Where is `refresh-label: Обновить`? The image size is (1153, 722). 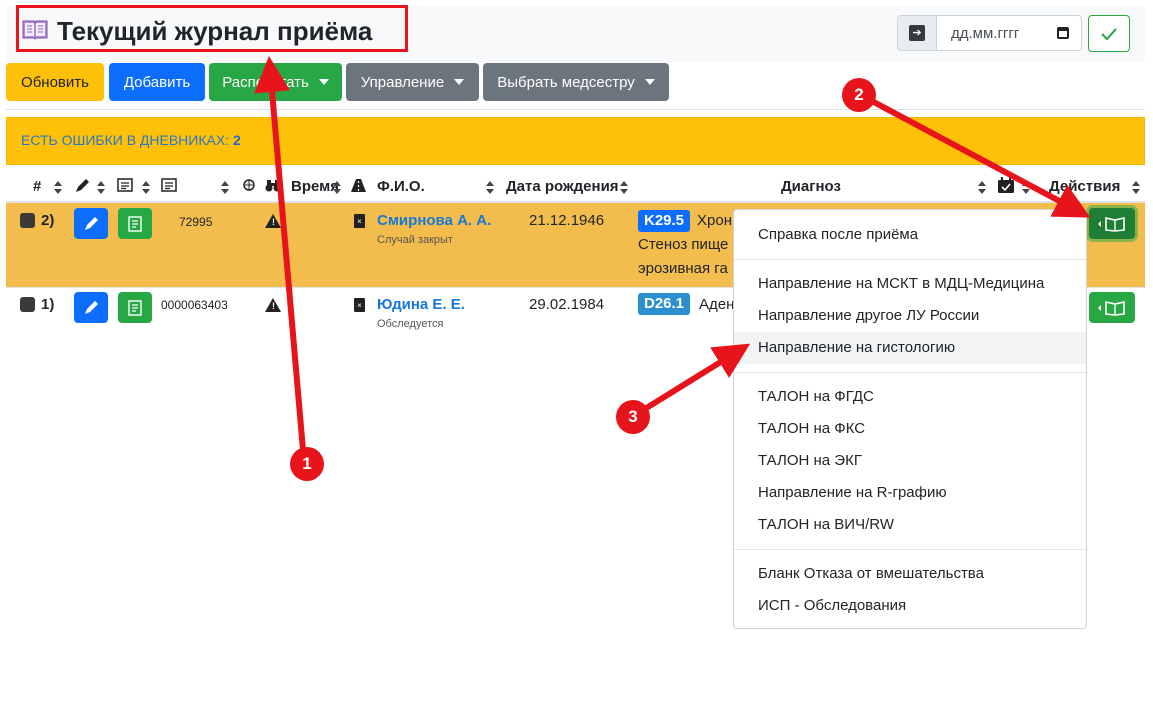
refresh-label: Обновить is located at coordinates (55, 82).